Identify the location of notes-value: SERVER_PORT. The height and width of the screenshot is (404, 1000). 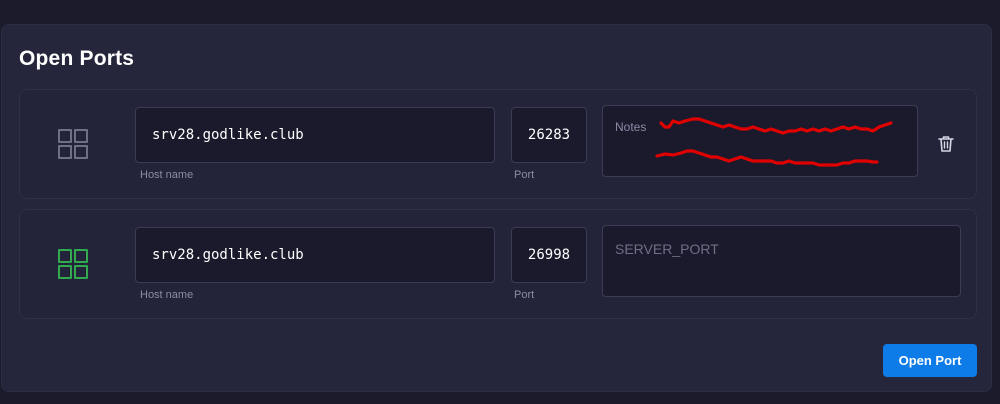
(667, 249).